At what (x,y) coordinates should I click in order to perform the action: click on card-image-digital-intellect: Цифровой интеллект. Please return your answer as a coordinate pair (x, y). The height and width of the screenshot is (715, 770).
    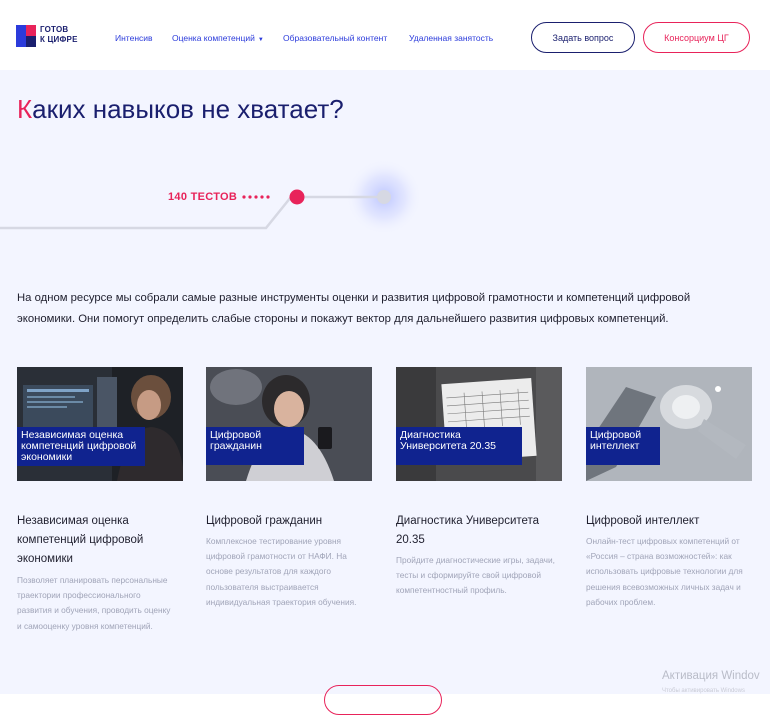
    Looking at the image, I should click on (669, 424).